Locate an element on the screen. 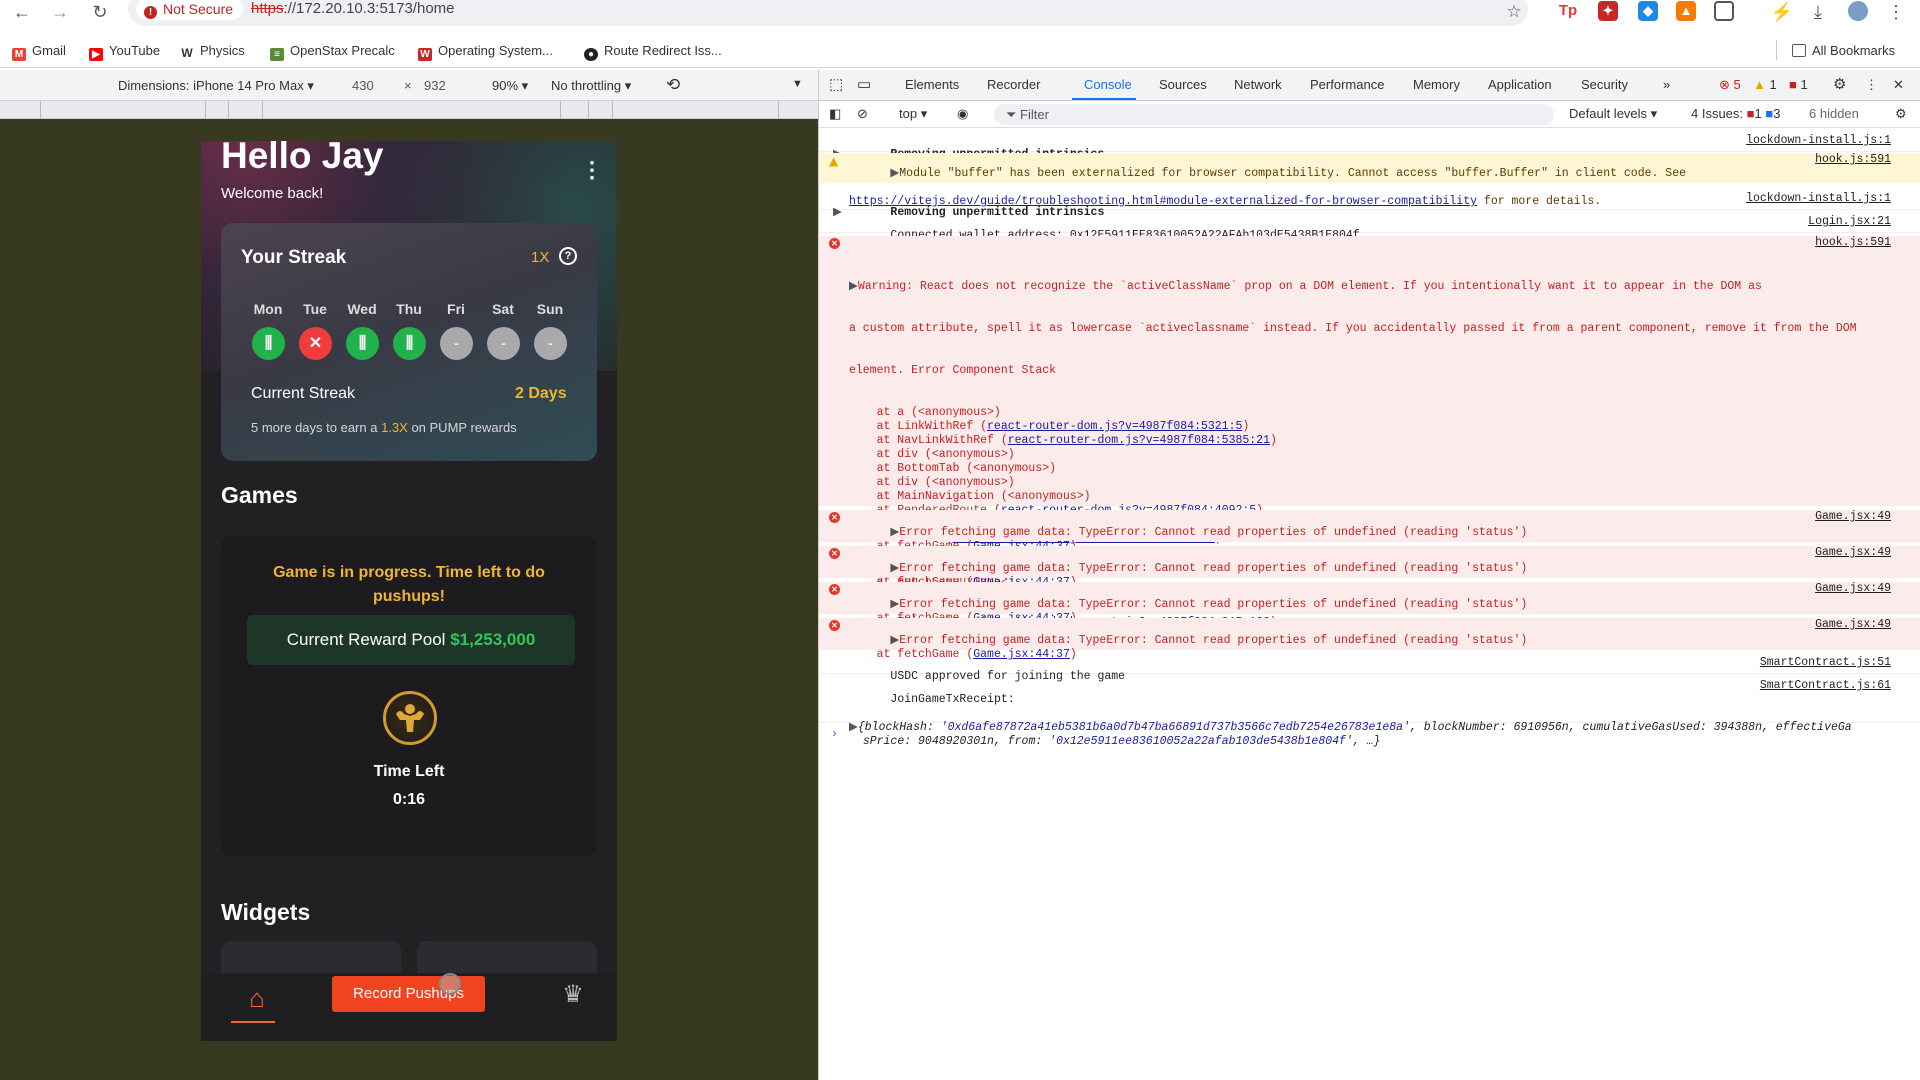  context-select: top ▾ is located at coordinates (913, 114).